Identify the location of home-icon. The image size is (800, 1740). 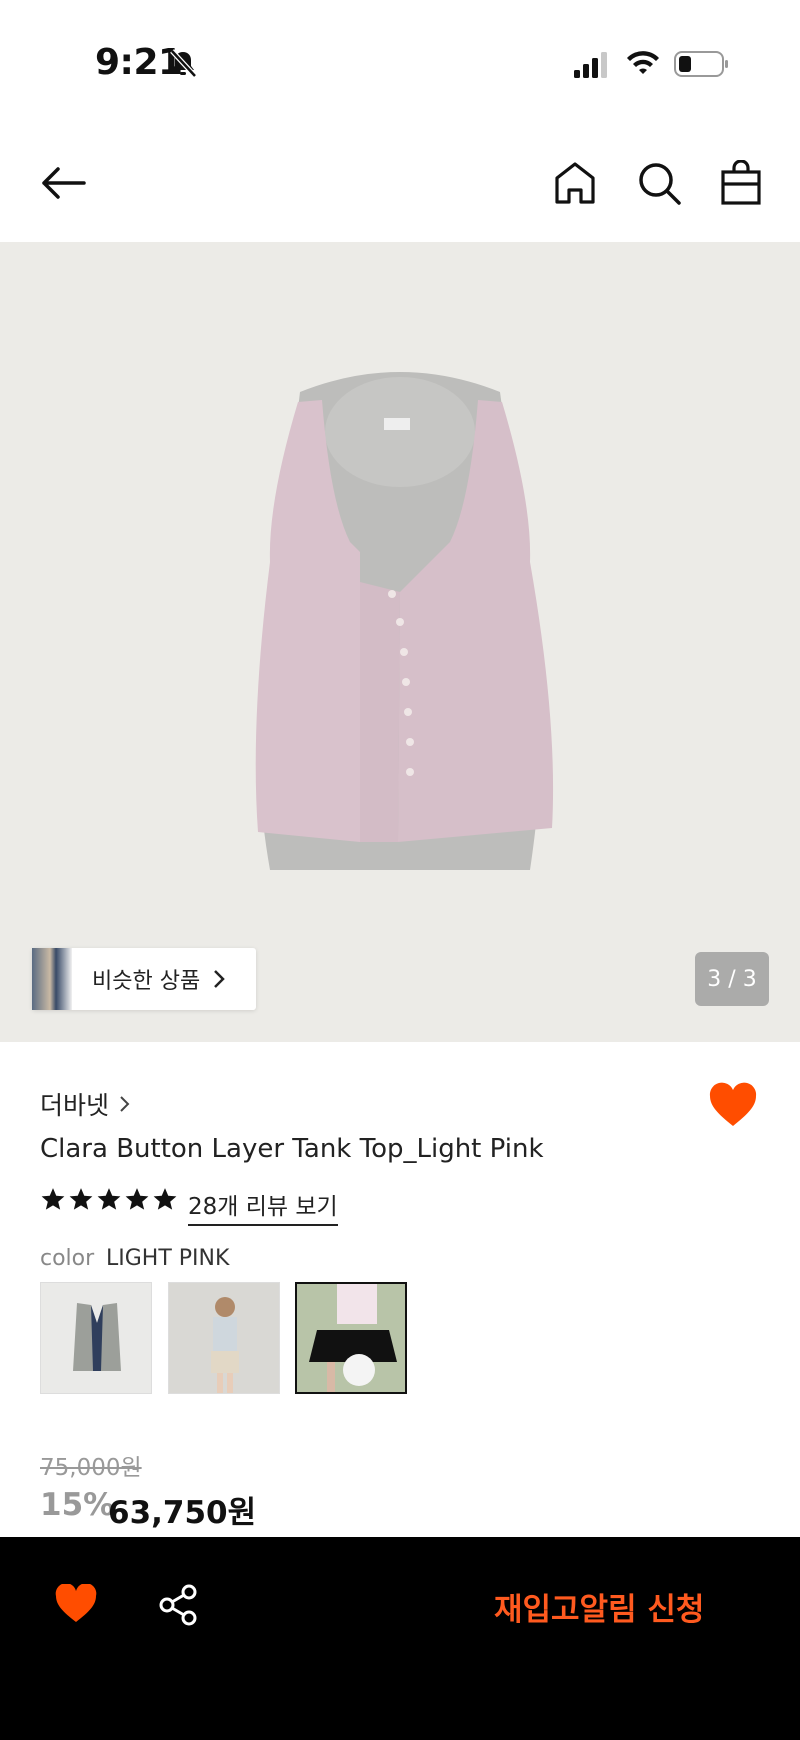
(575, 183).